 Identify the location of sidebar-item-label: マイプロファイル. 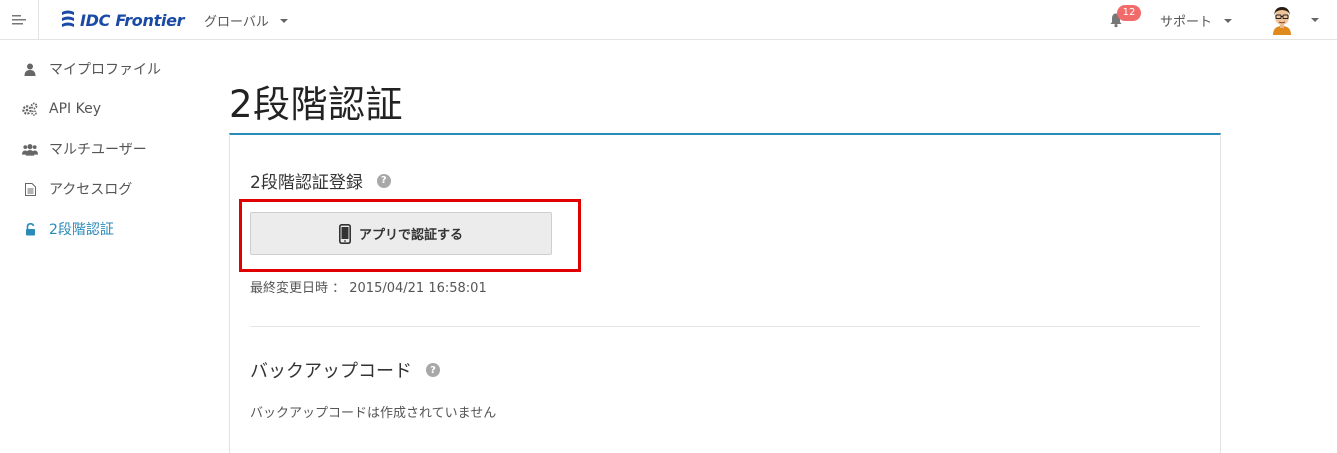
(105, 70).